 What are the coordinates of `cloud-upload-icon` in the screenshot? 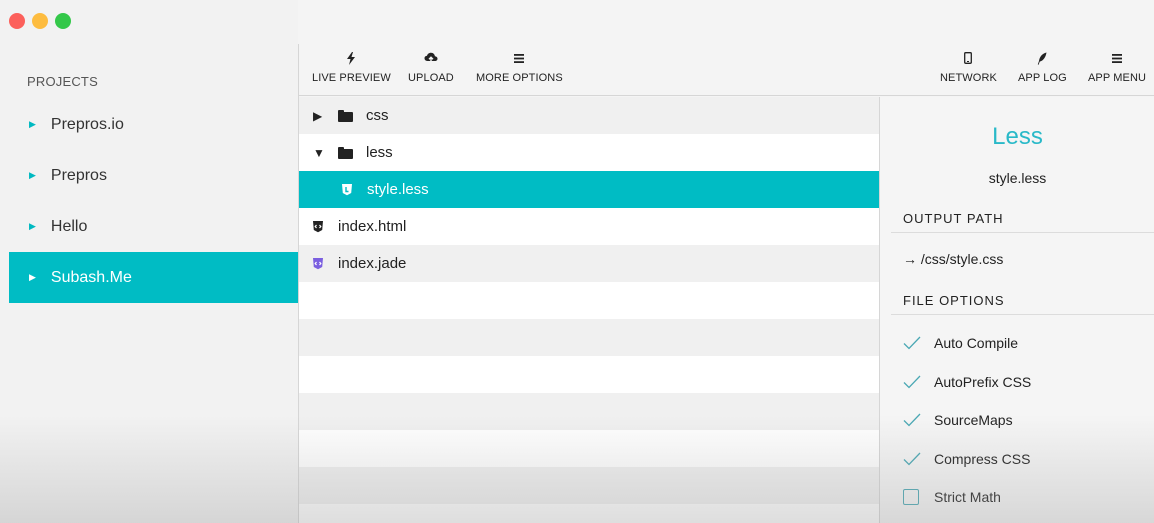 It's located at (431, 58).